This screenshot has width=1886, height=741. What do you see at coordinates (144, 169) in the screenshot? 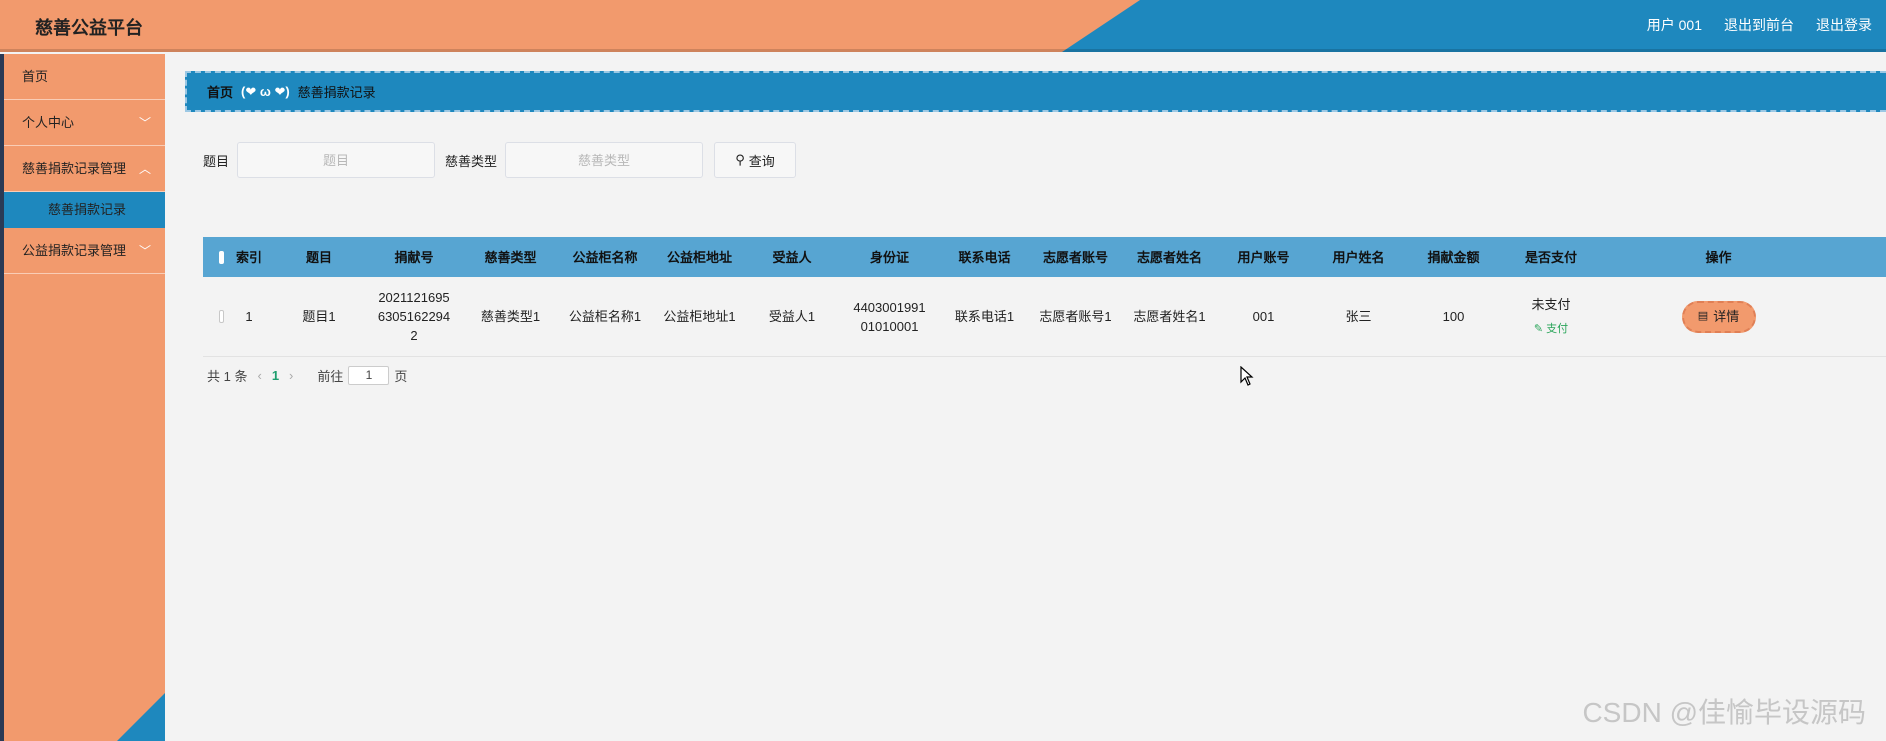
I see `chevron-up-icon: ︿` at bounding box center [144, 169].